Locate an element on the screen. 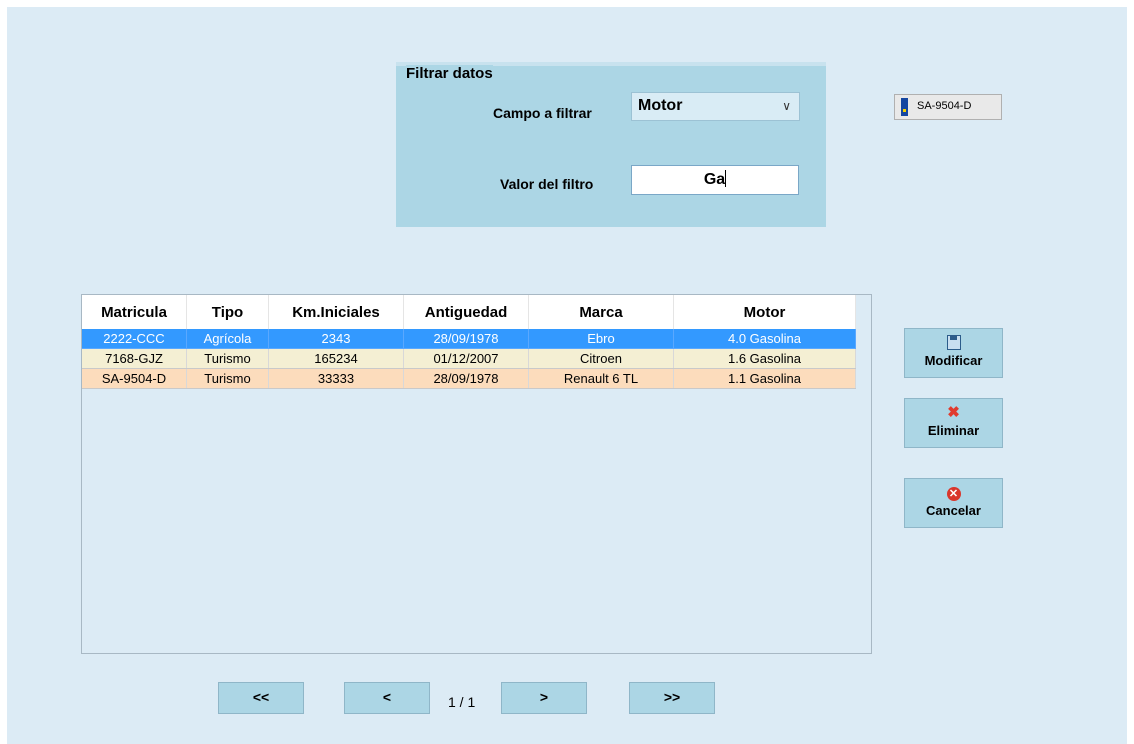 The height and width of the screenshot is (744, 1134). field-select-value: Motor is located at coordinates (660, 105).